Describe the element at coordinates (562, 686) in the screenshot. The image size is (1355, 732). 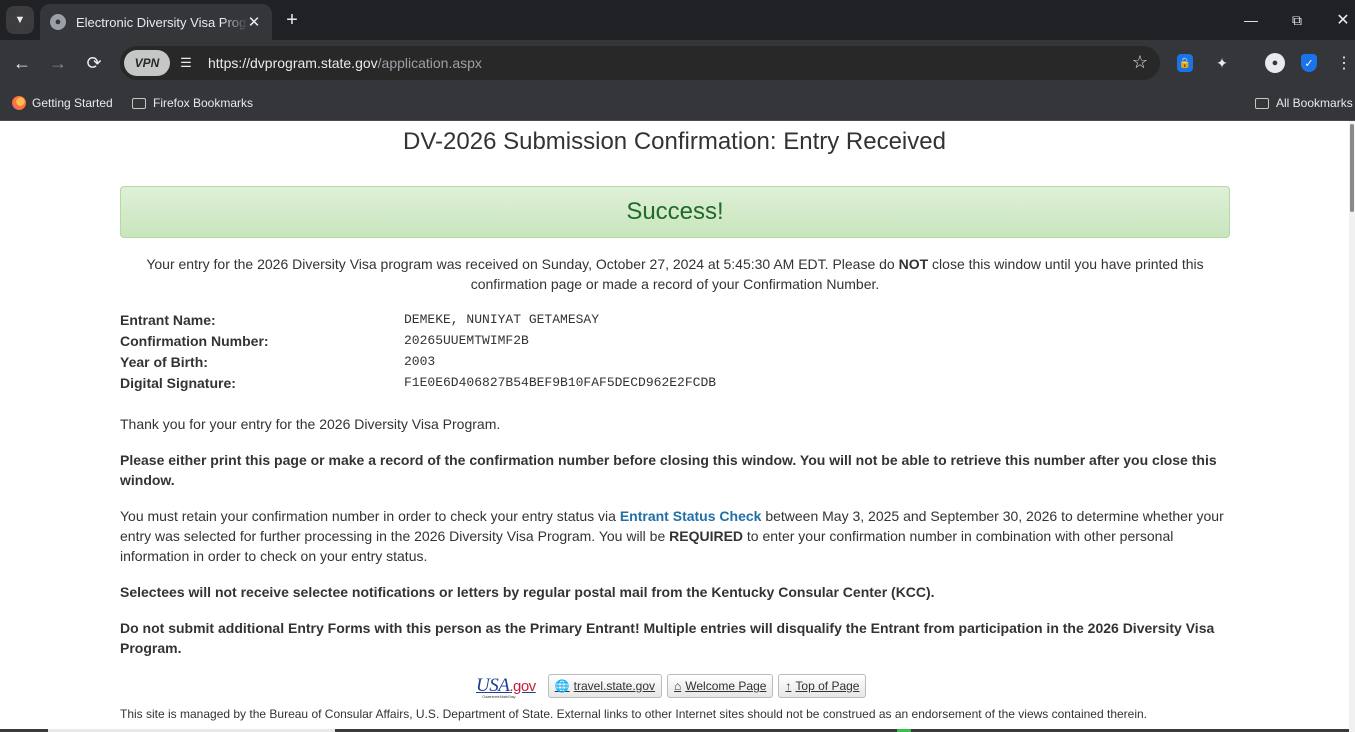
I see `globe-icon: 🌐` at that location.